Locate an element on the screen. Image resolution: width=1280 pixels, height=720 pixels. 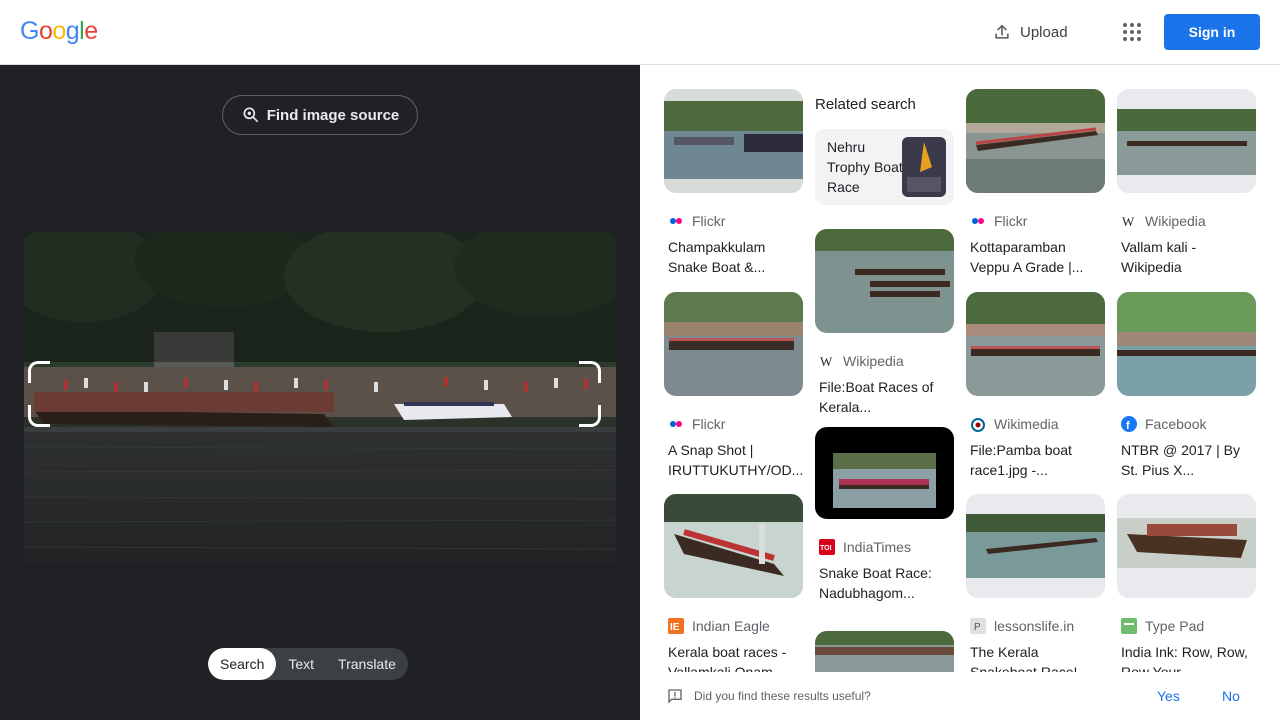
mode-switcher: Search Text Translate is located at coordinates (308, 664).